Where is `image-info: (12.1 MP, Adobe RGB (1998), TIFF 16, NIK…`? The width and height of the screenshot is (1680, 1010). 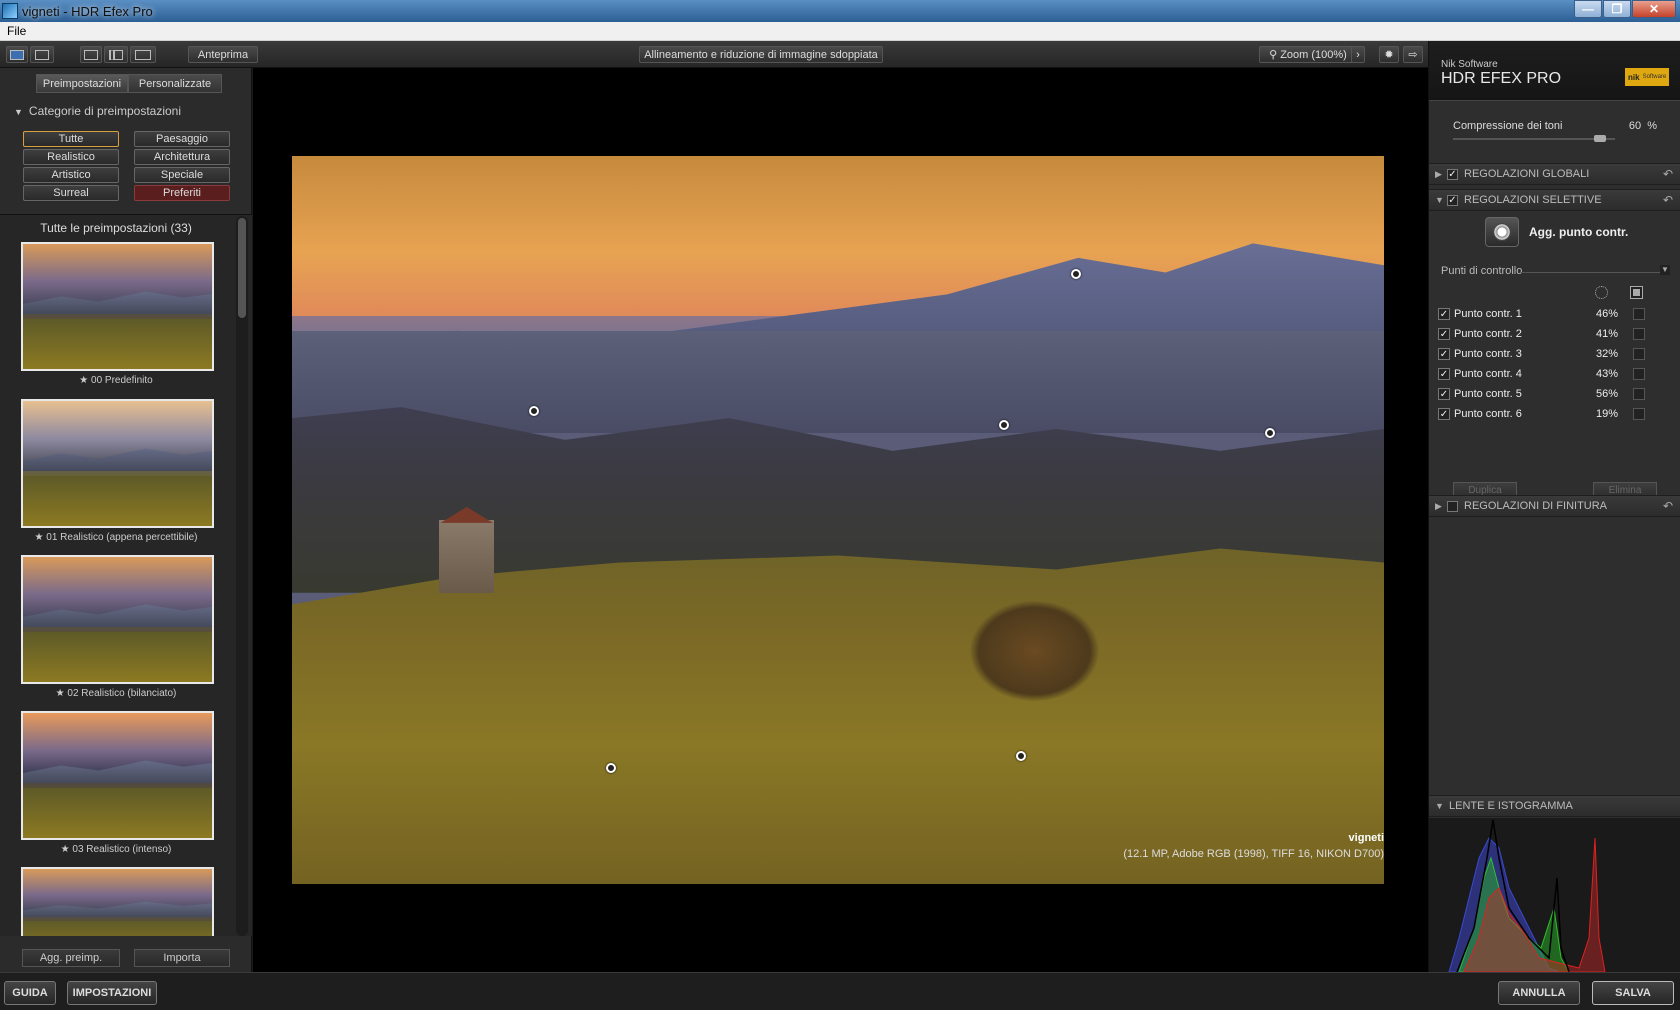 image-info: (12.1 MP, Adobe RGB (1998), TIFF 16, NIK… is located at coordinates (1253, 854).